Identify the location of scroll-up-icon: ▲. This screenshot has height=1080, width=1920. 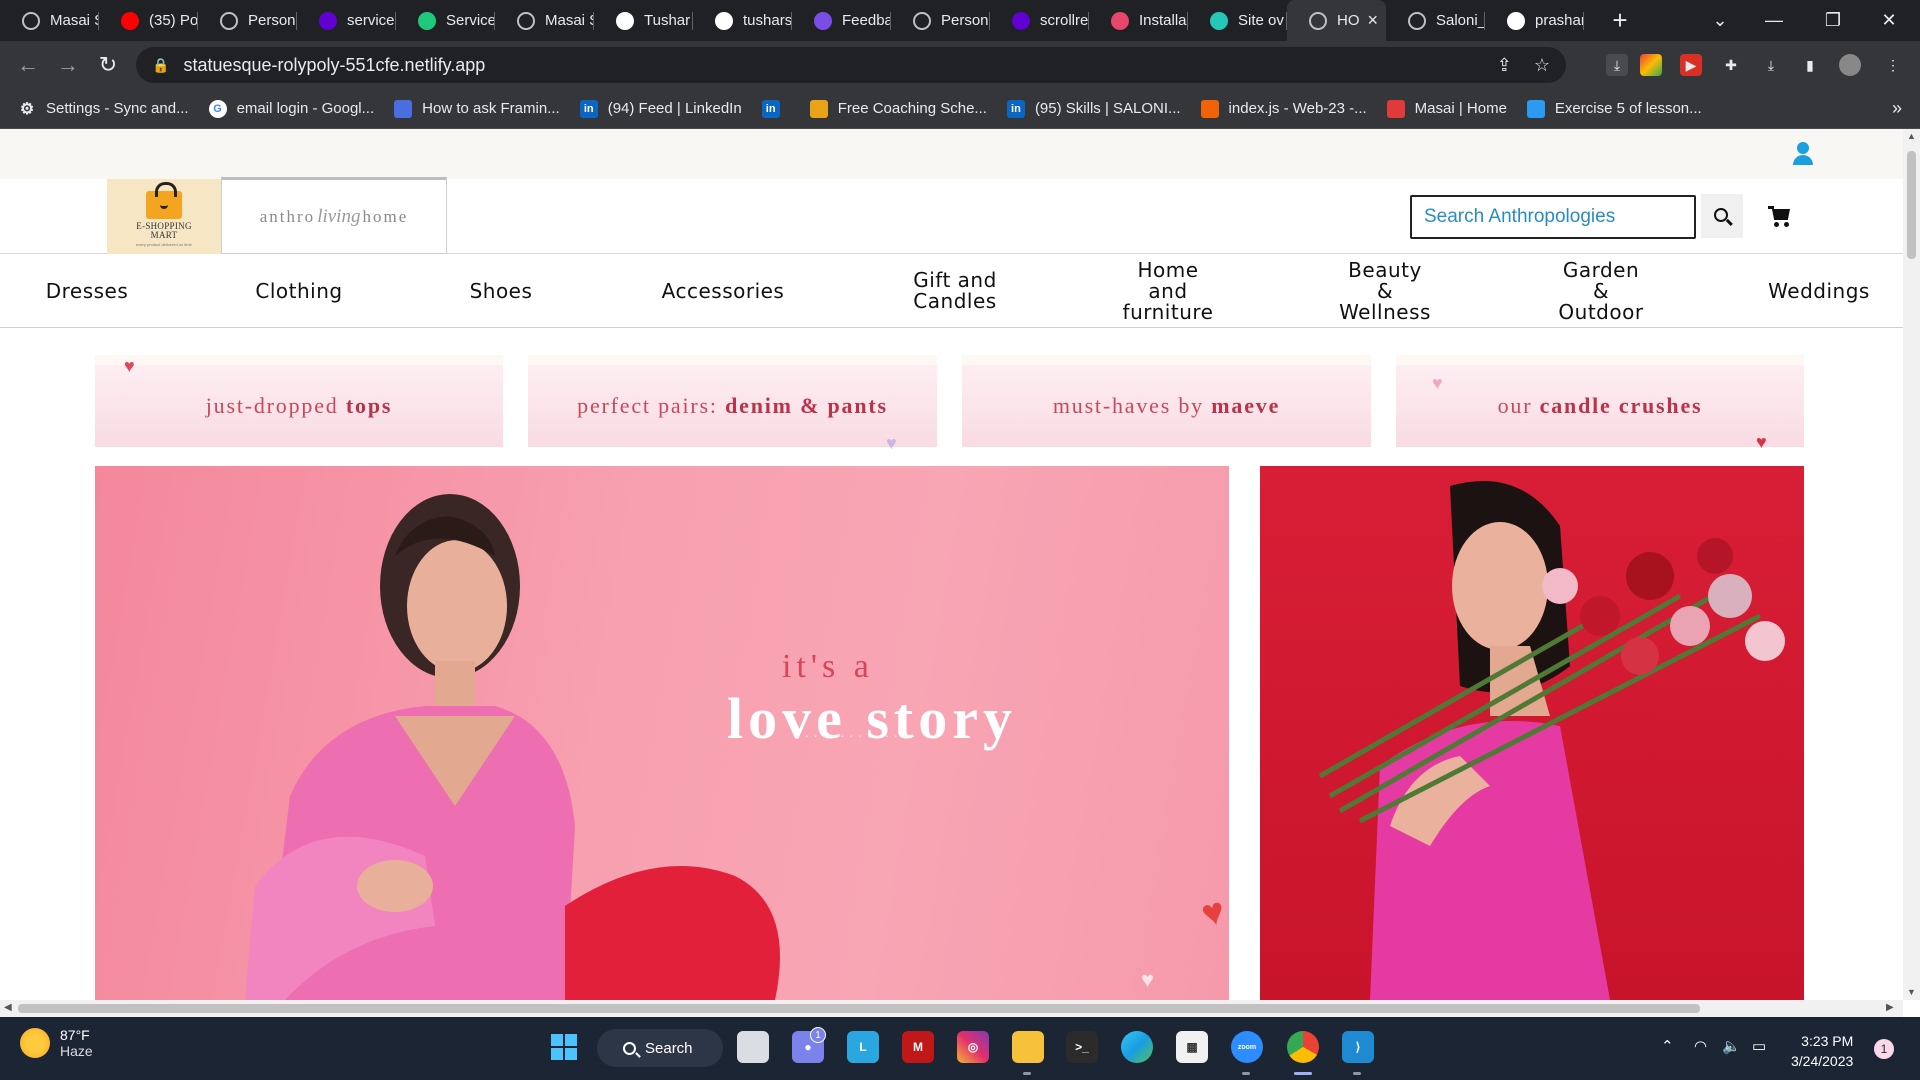
(1911, 136).